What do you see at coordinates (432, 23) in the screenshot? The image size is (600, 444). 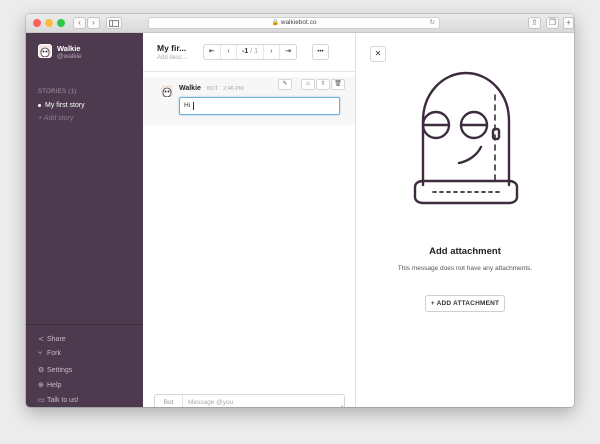 I see `reload-icon: ↻` at bounding box center [432, 23].